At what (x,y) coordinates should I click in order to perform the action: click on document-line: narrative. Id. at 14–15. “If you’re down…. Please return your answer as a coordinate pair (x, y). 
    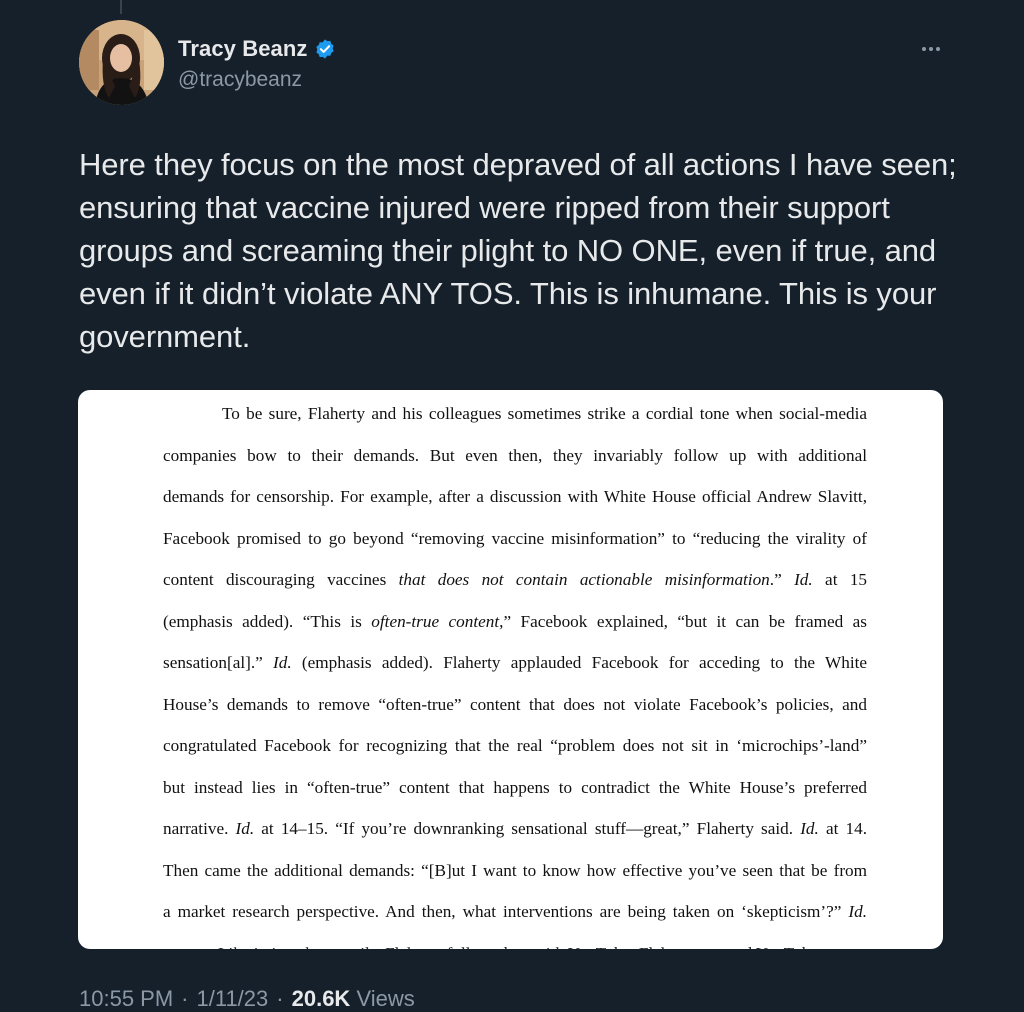
    Looking at the image, I should click on (515, 828).